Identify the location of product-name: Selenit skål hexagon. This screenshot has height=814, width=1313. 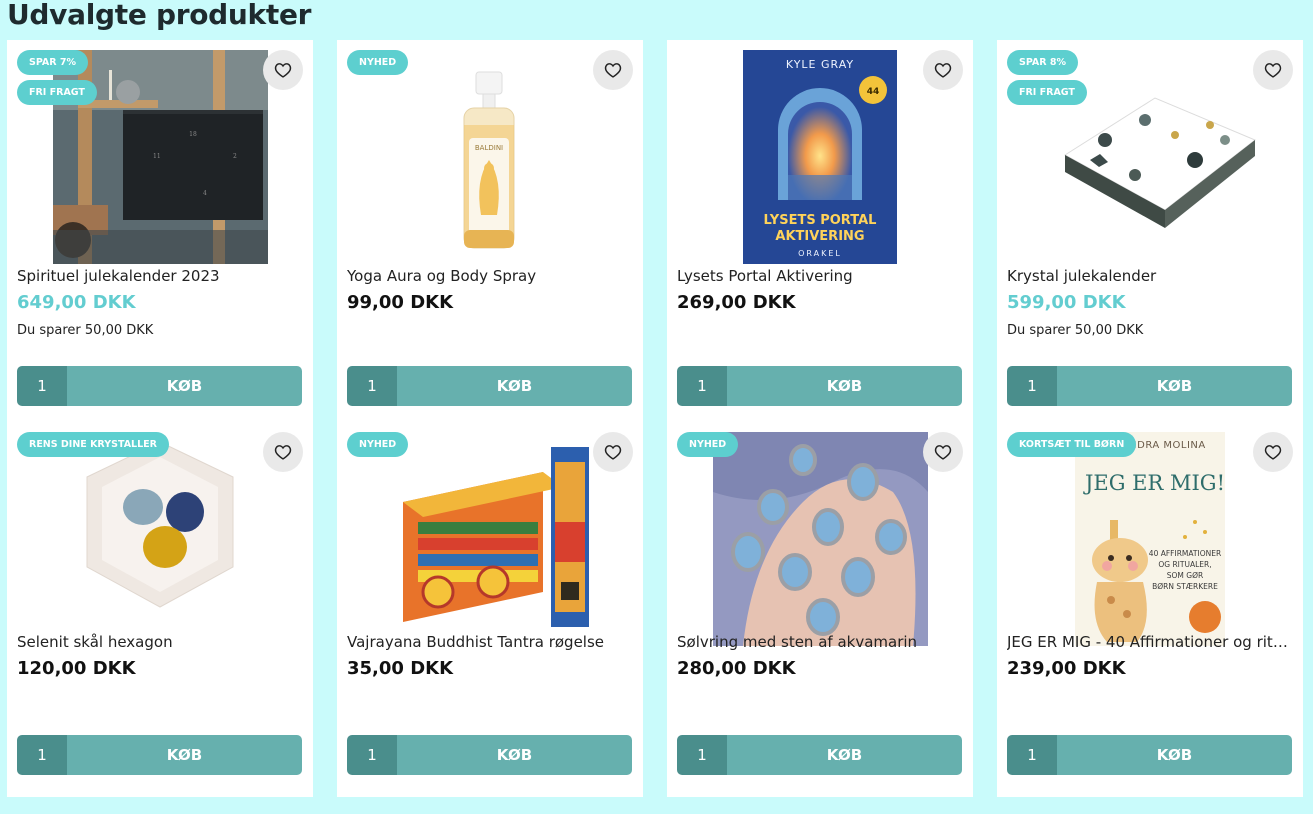
(160, 642).